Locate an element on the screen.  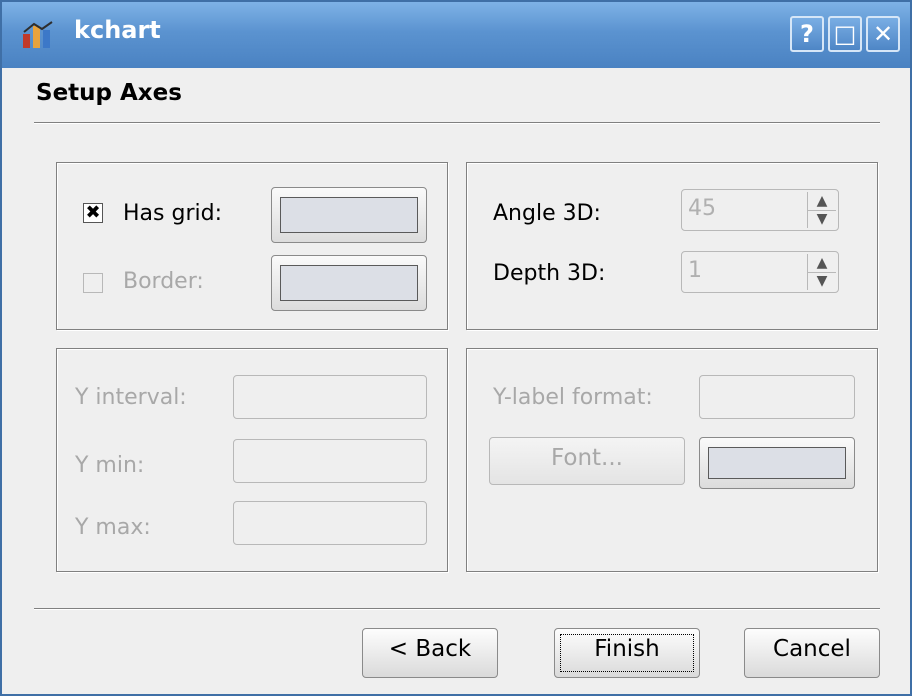
check-mark-icon: ✖ is located at coordinates (93, 212).